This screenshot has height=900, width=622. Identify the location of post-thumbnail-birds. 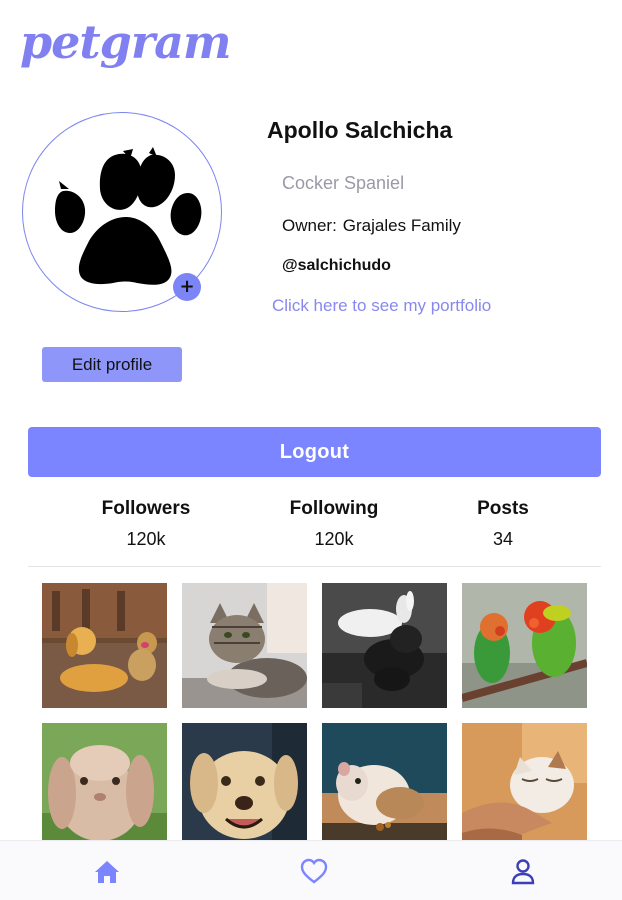
(524, 645).